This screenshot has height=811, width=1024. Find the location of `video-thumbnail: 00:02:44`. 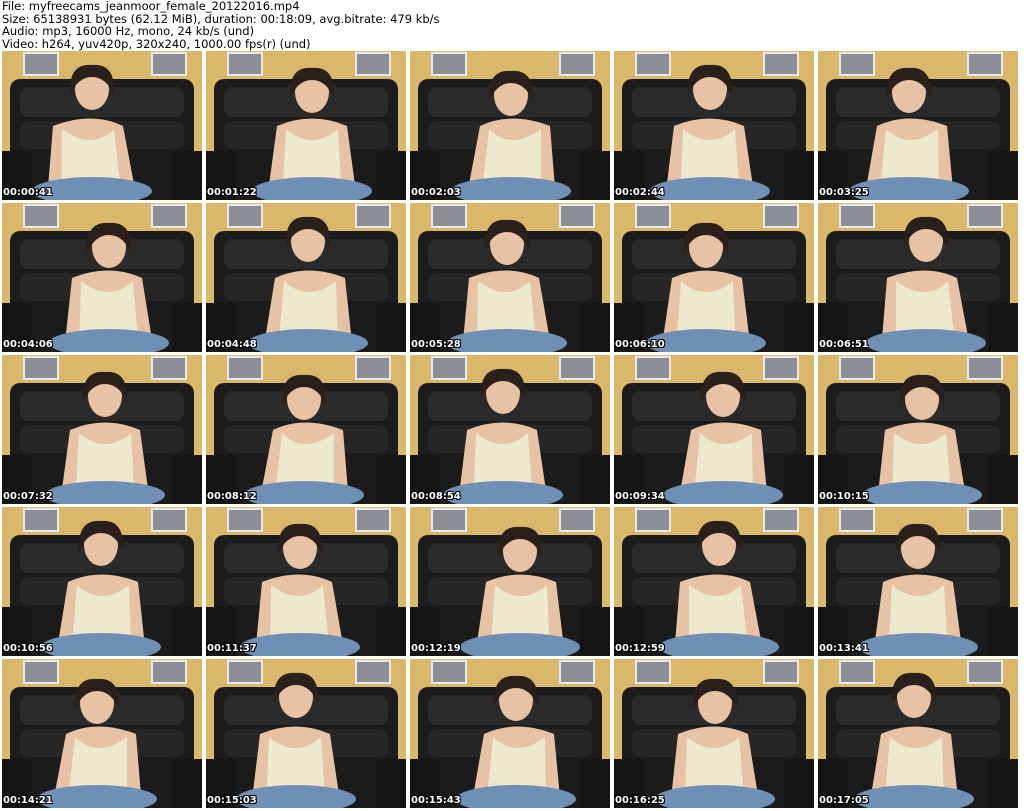

video-thumbnail: 00:02:44 is located at coordinates (714, 125).